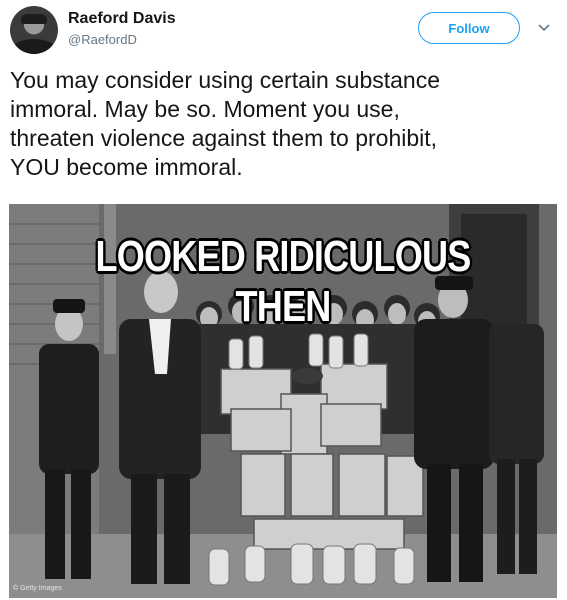  Describe the element at coordinates (34, 19) in the screenshot. I see `avatar-cap` at that location.